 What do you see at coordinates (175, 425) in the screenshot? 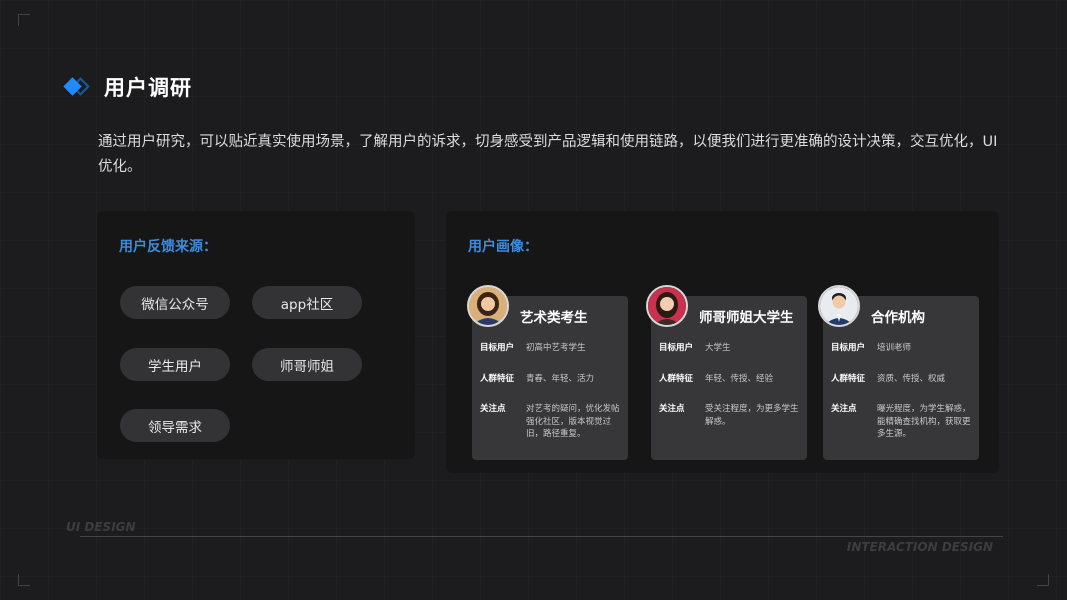
I see `source-chip: 领导需求` at bounding box center [175, 425].